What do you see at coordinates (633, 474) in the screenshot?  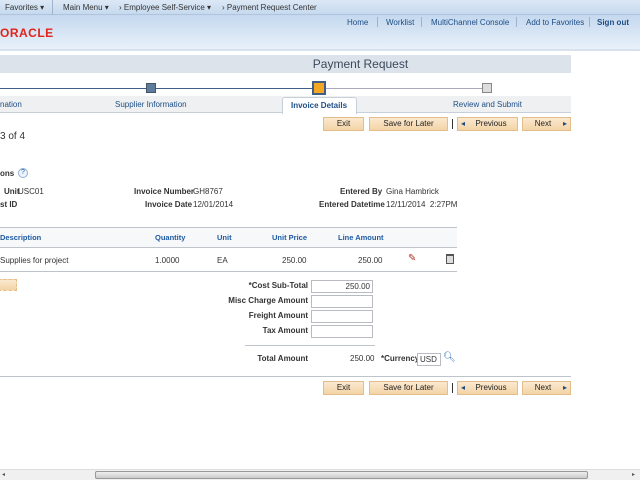 I see `scroll-right-icon: ▸` at bounding box center [633, 474].